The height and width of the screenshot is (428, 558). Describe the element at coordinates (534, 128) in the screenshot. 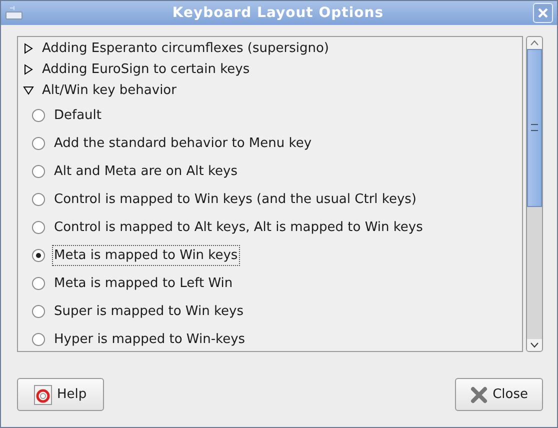

I see `scrollbar-thumb` at that location.